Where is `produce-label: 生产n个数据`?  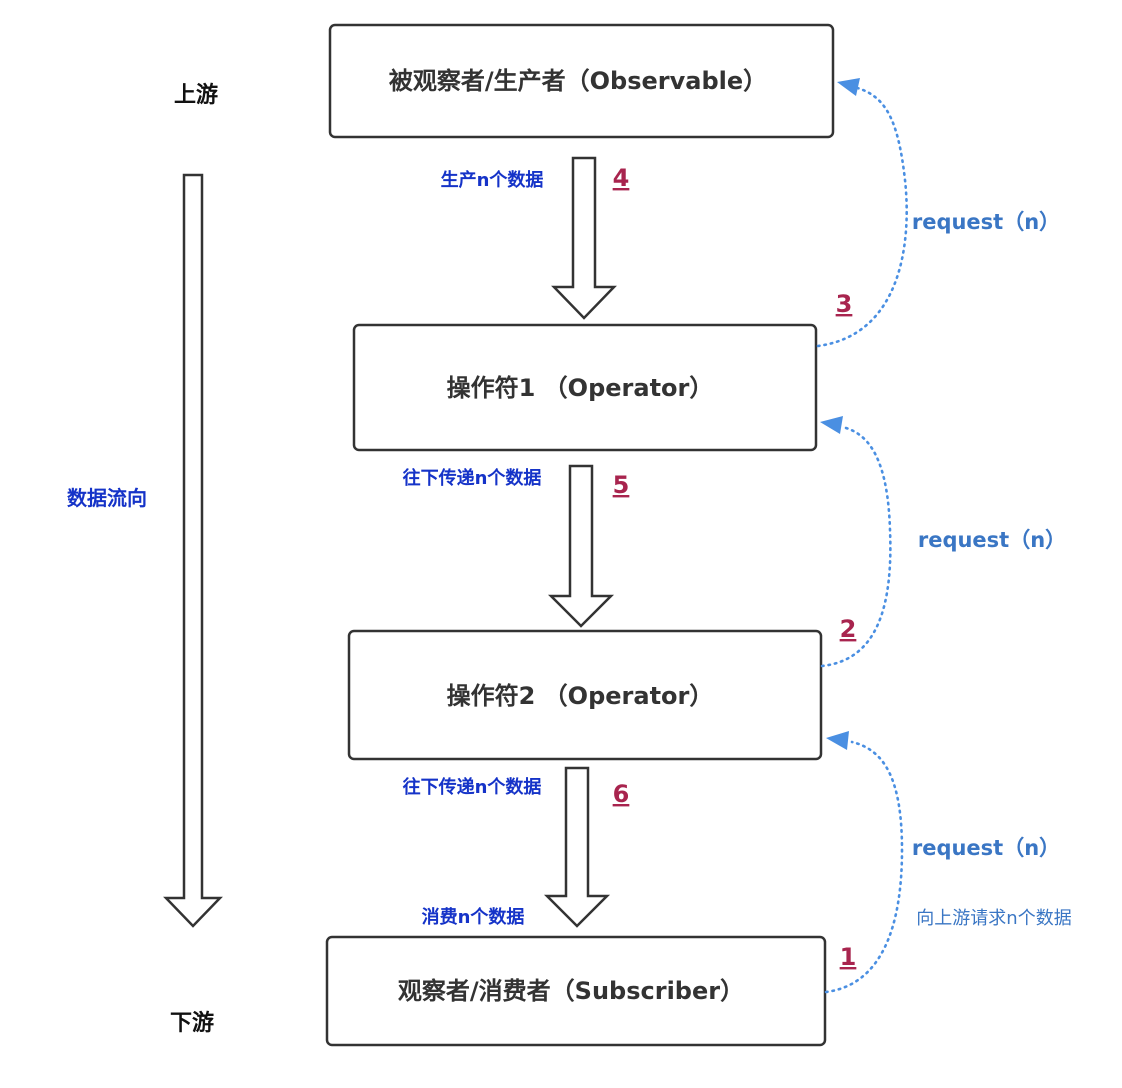
produce-label: 生产n个数据 is located at coordinates (492, 180).